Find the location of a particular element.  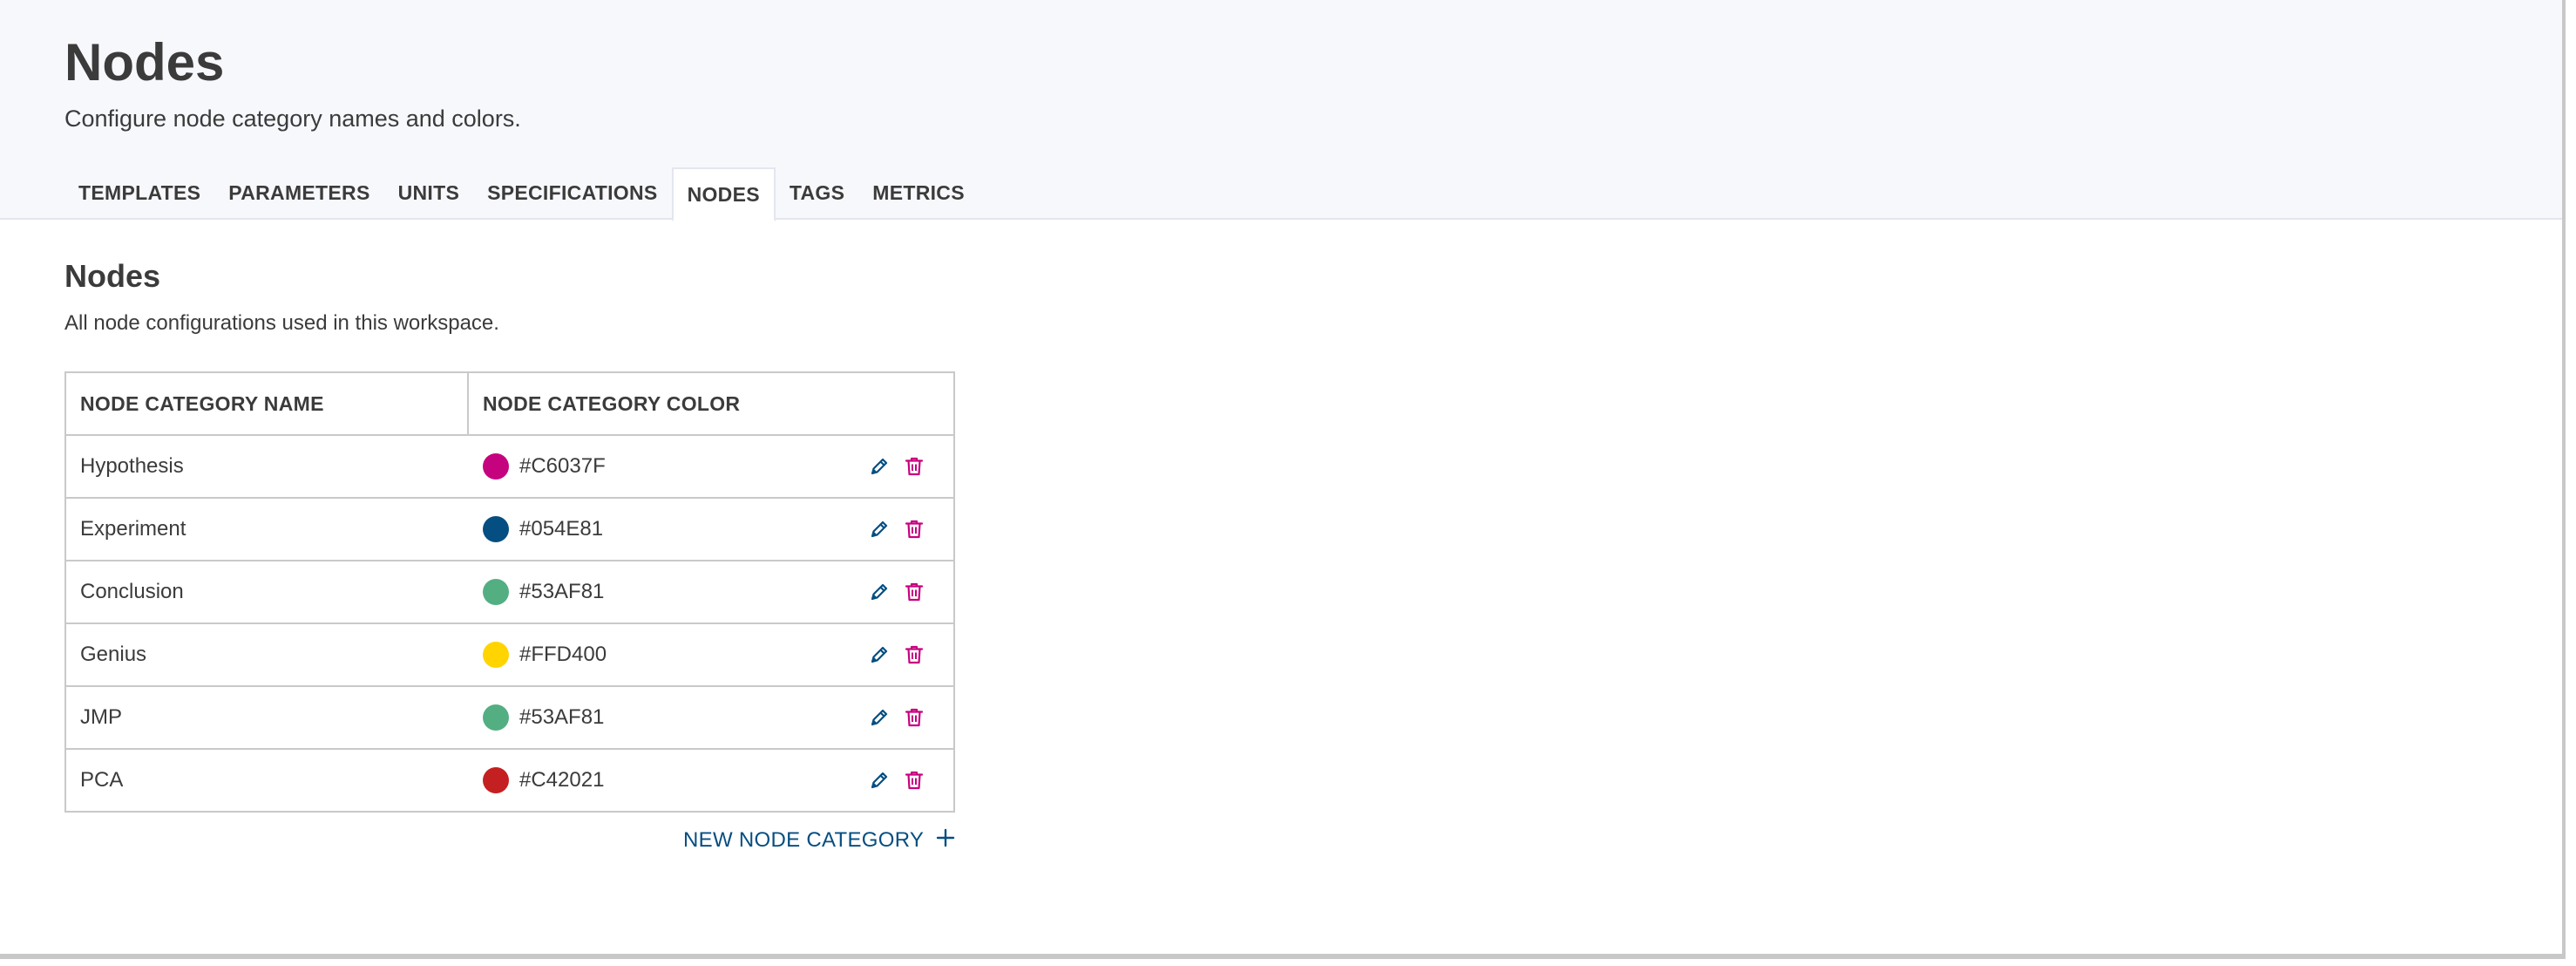

table-row: Conclusion #53AF81 is located at coordinates (509, 592).